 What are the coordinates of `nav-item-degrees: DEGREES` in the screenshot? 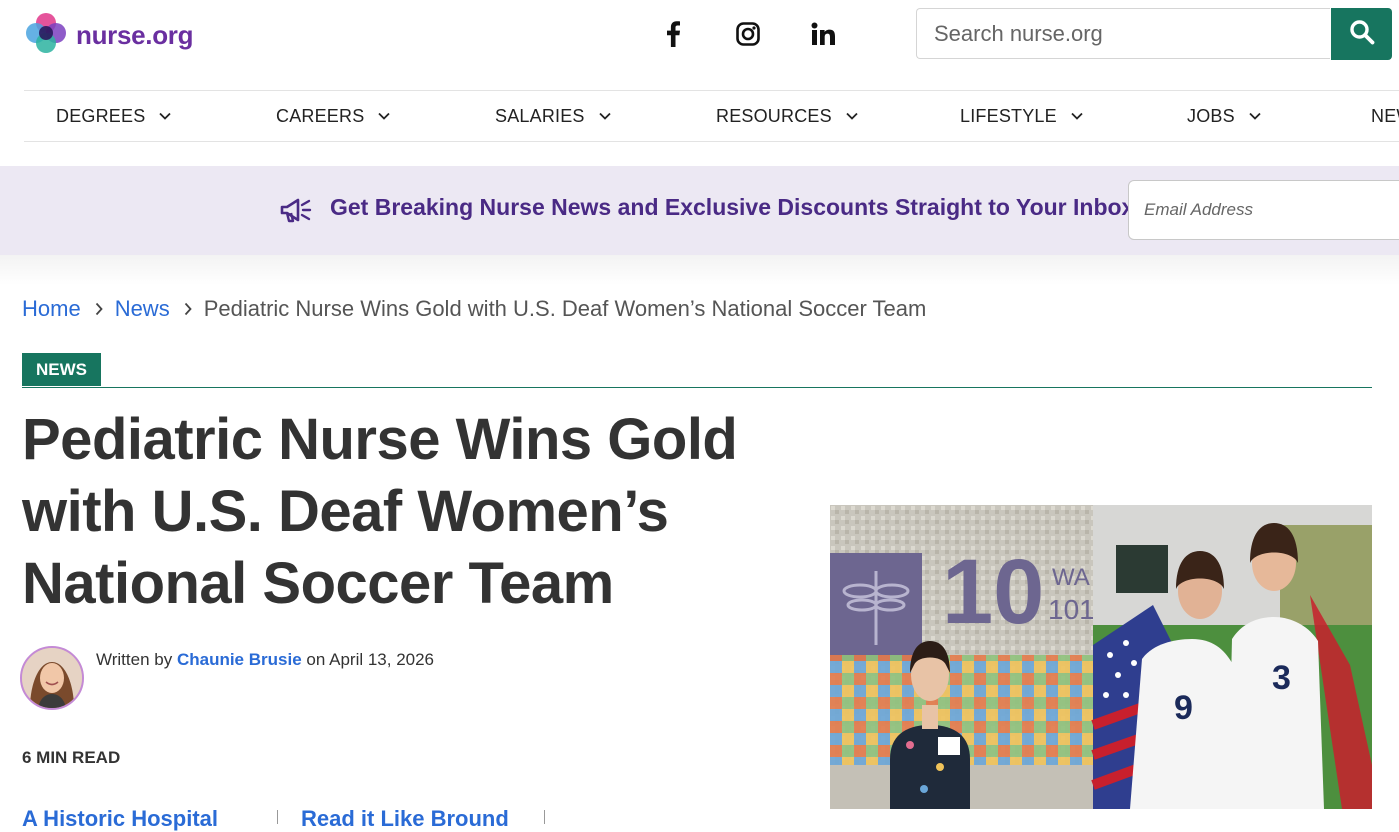 It's located at (114, 116).